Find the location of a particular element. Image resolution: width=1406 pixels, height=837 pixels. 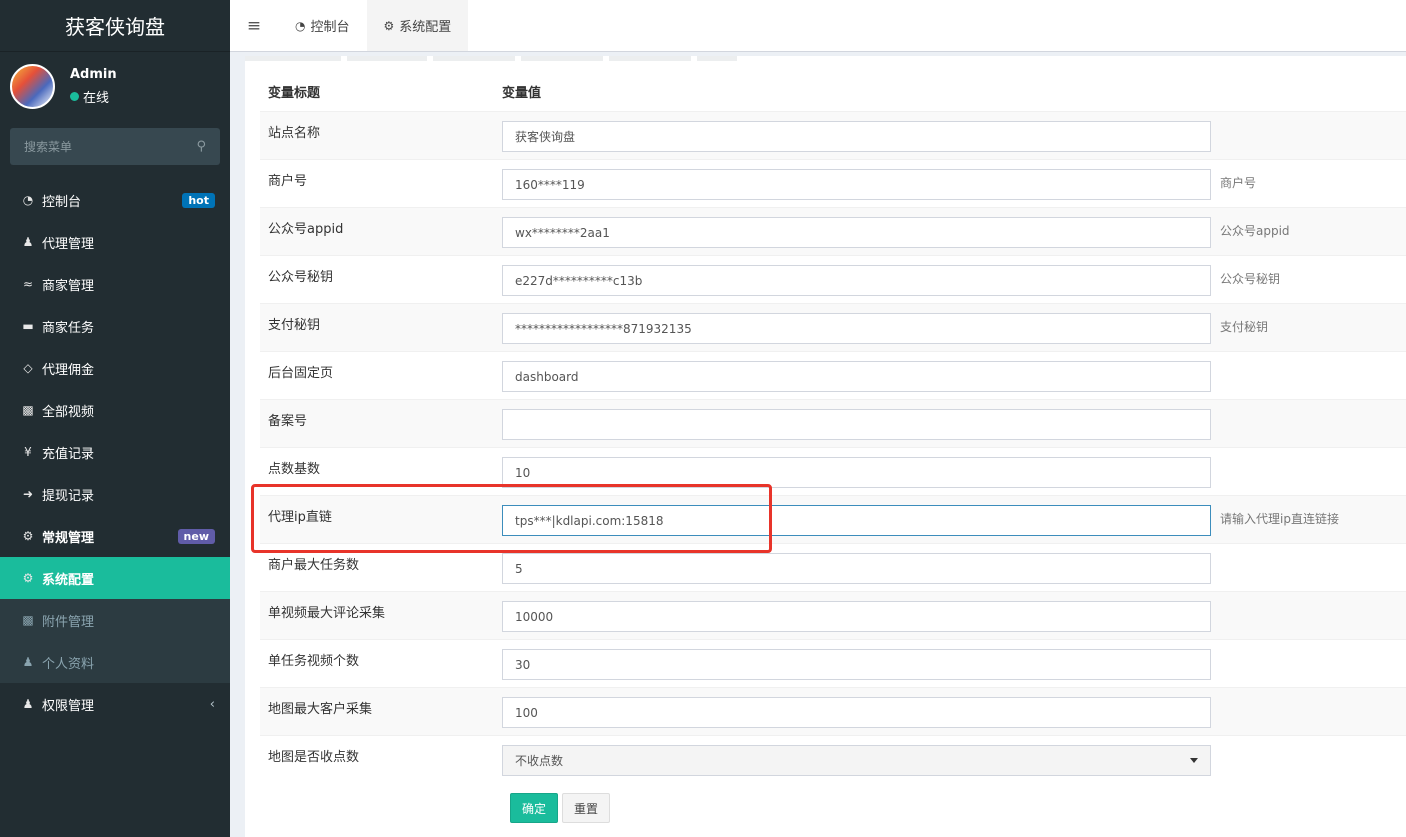

field-label: 站点名称 is located at coordinates (294, 133).